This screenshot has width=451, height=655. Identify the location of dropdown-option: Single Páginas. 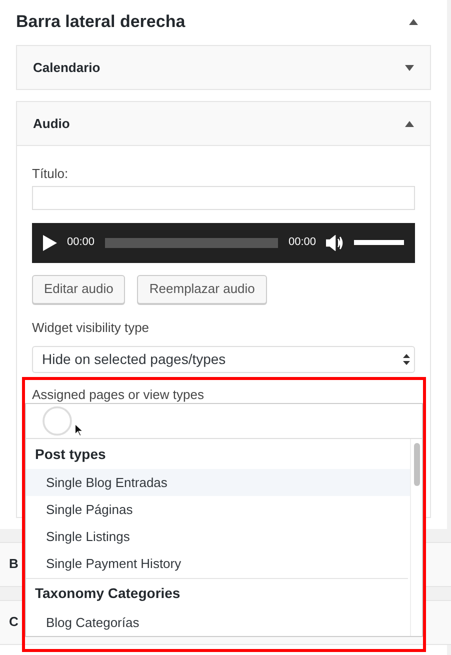
(218, 510).